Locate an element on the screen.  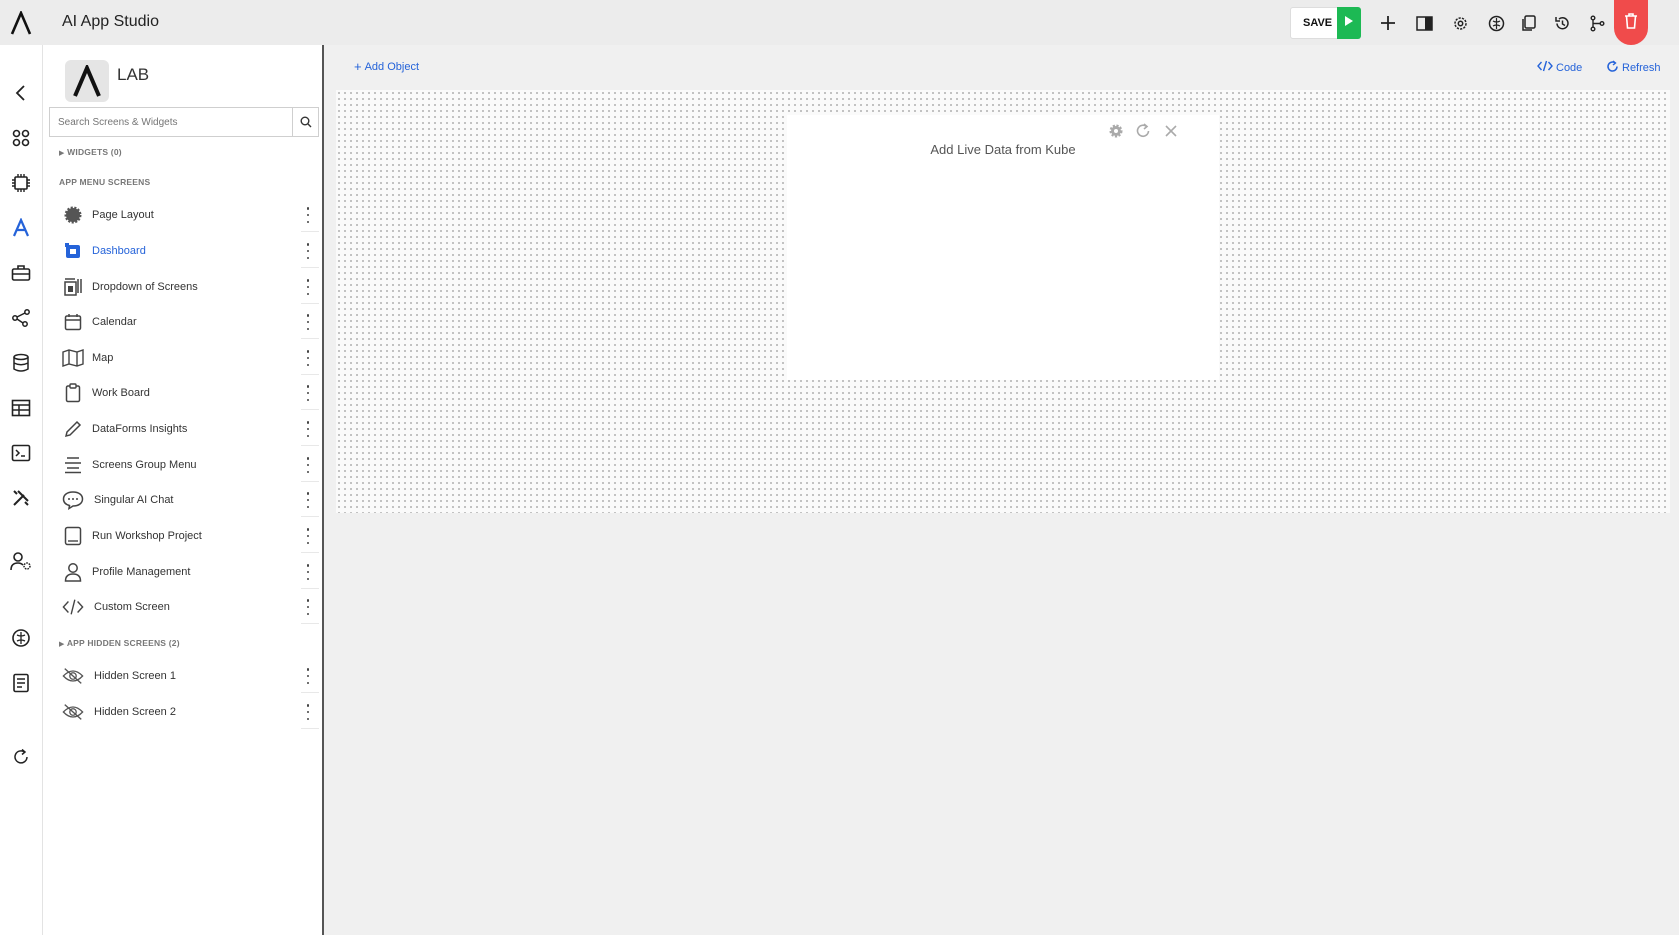
search-input is located at coordinates (170, 122).